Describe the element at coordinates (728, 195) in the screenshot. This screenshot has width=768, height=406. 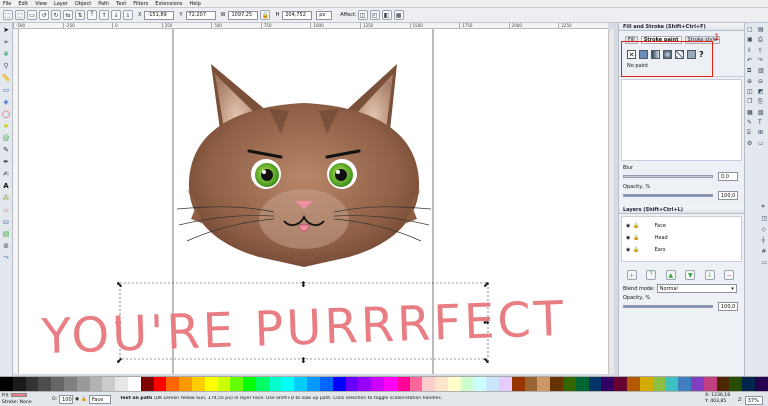
I see `opacity-field: 100,0` at that location.